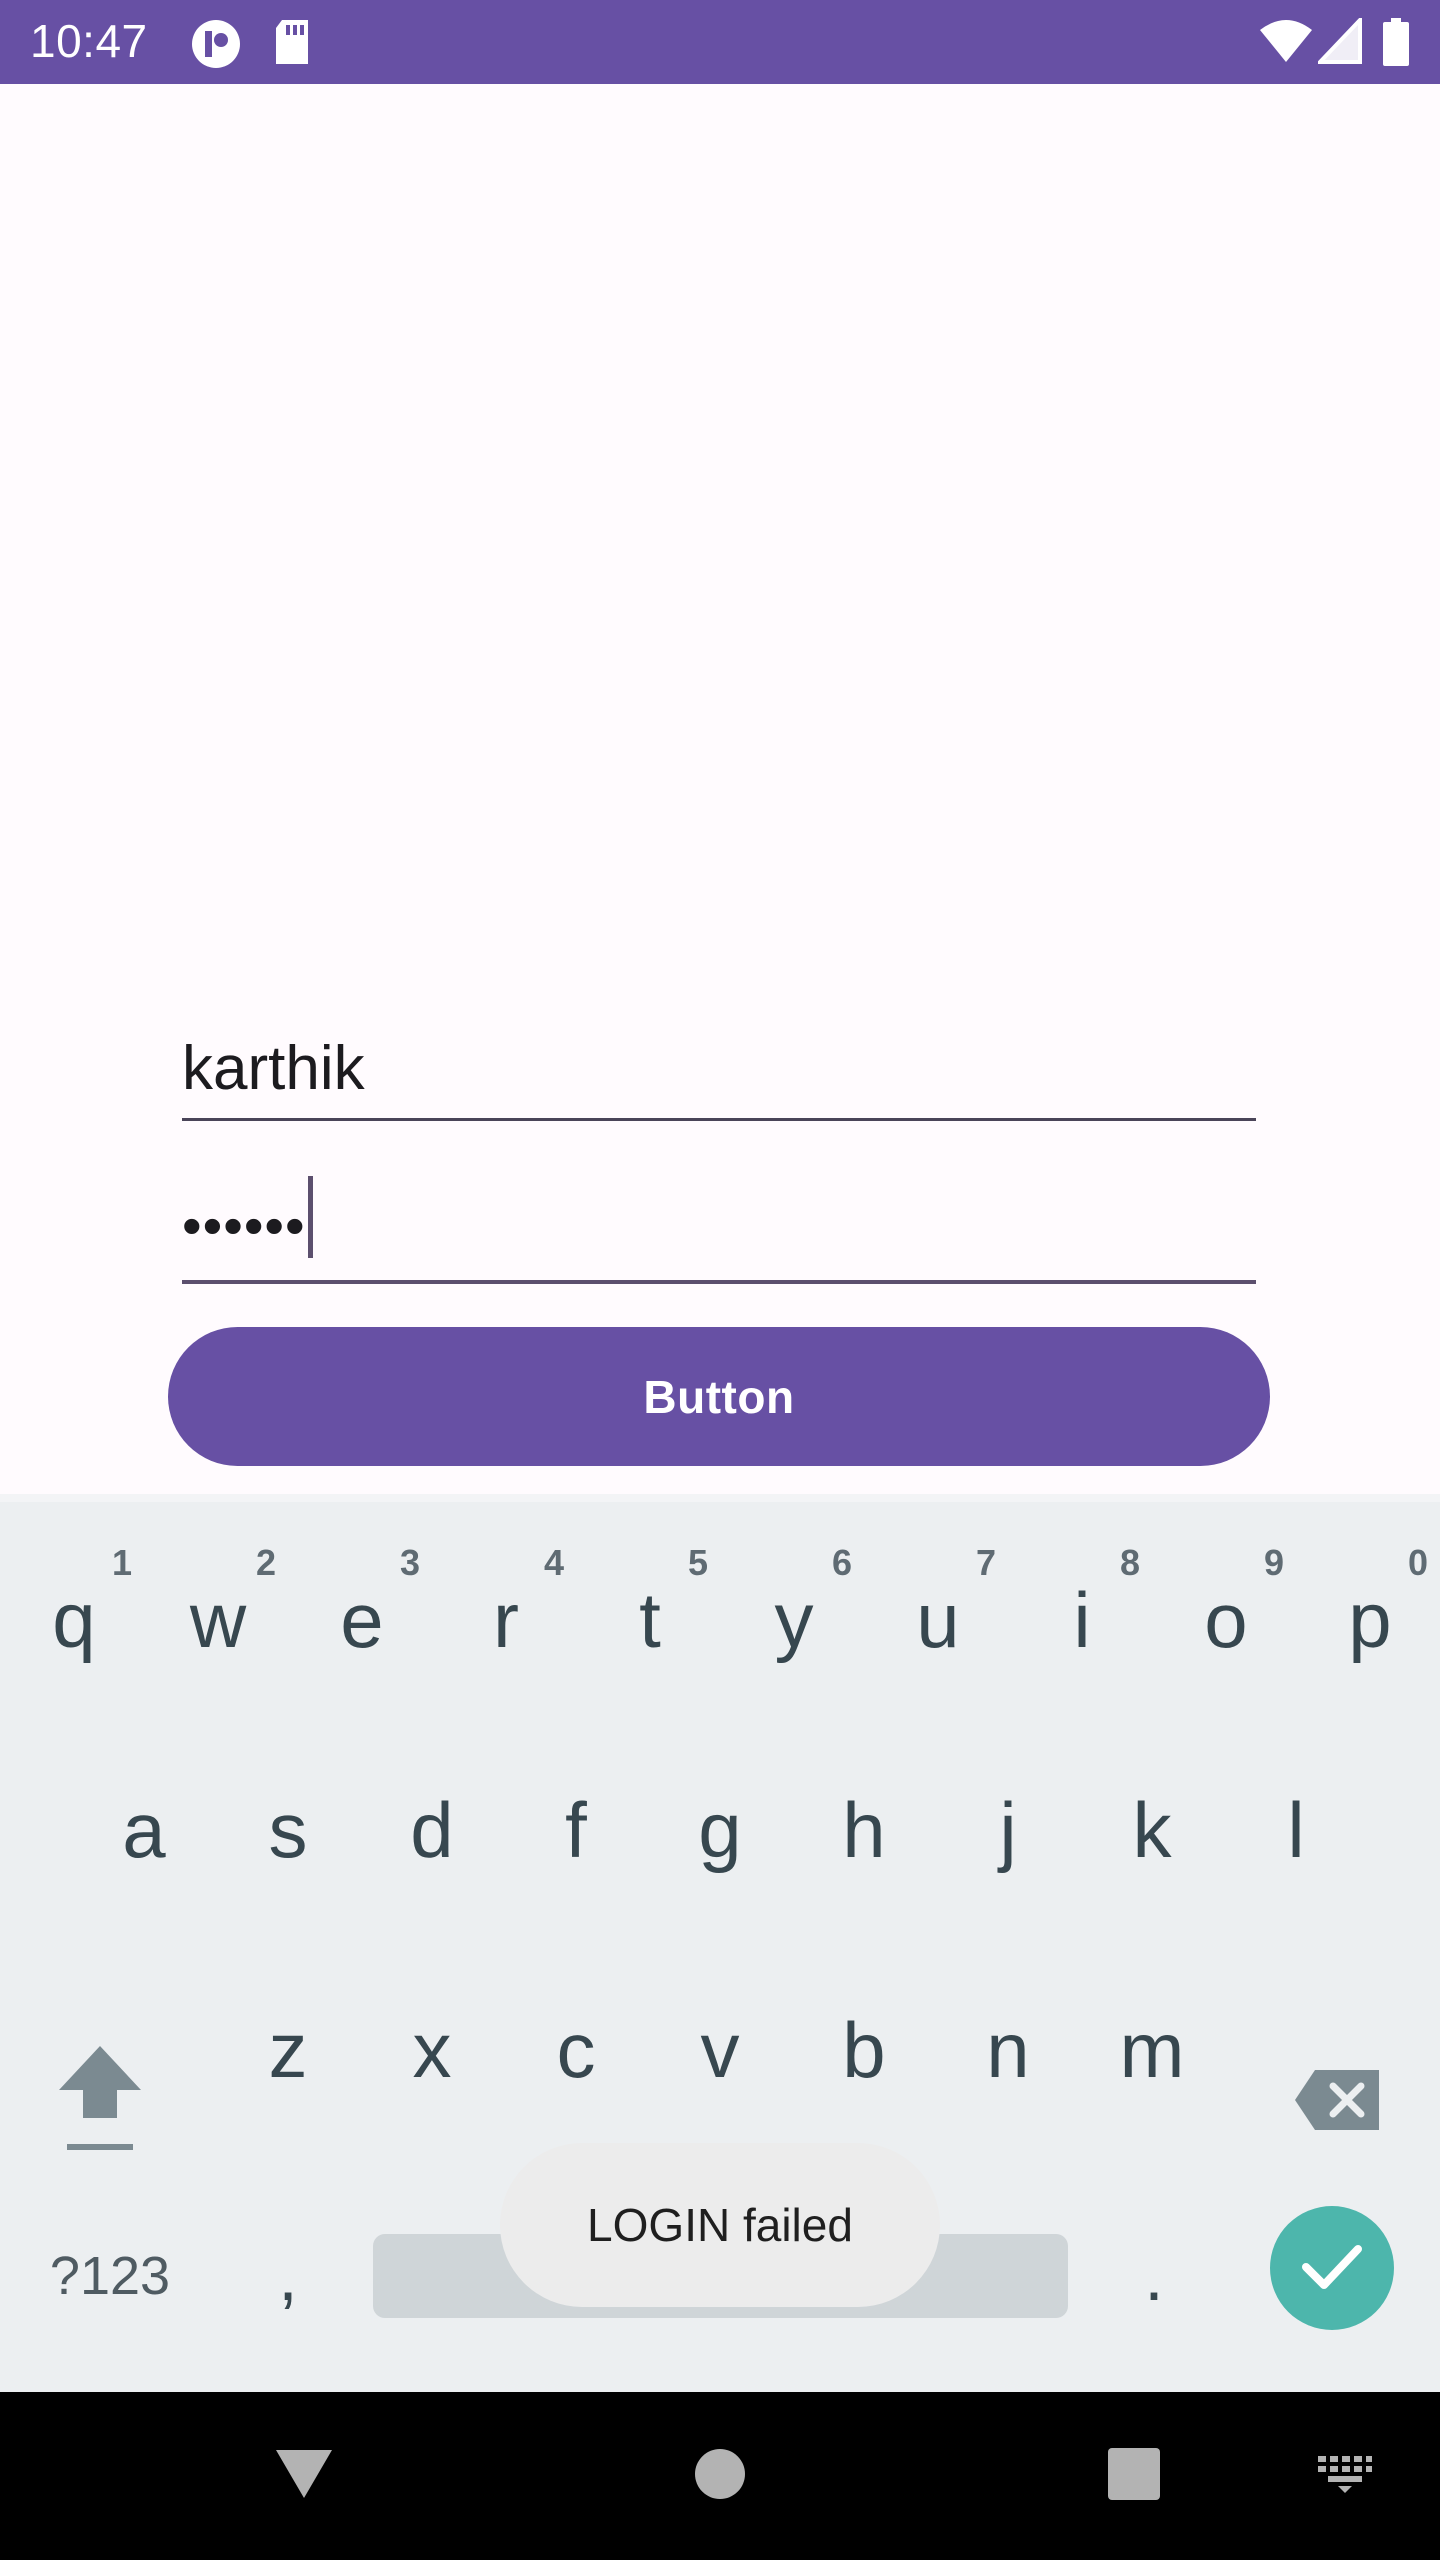 Image resolution: width=1440 pixels, height=2560 pixels. What do you see at coordinates (216, 46) in the screenshot?
I see `circle-app-icon` at bounding box center [216, 46].